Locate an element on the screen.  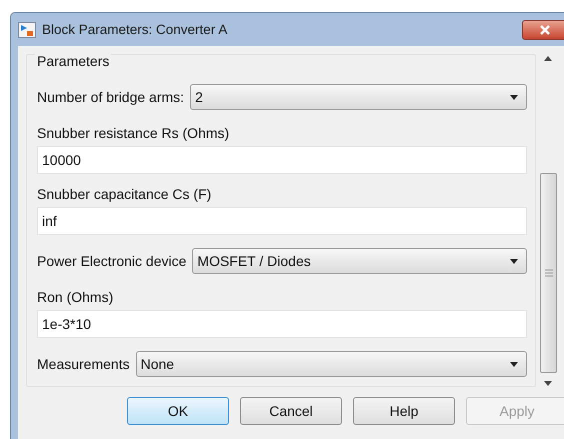
input-field: 10000 is located at coordinates (282, 160).